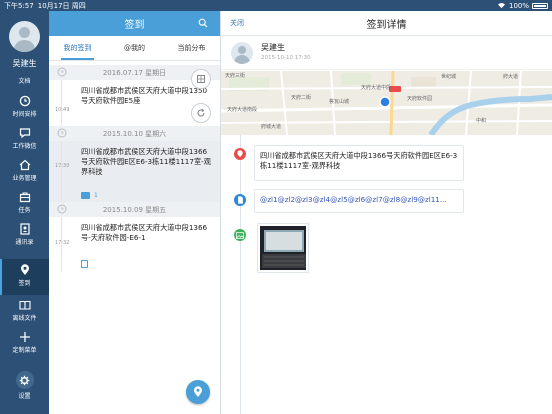 The image size is (552, 414). I want to click on map-label: 荟瓦山城, so click(339, 102).